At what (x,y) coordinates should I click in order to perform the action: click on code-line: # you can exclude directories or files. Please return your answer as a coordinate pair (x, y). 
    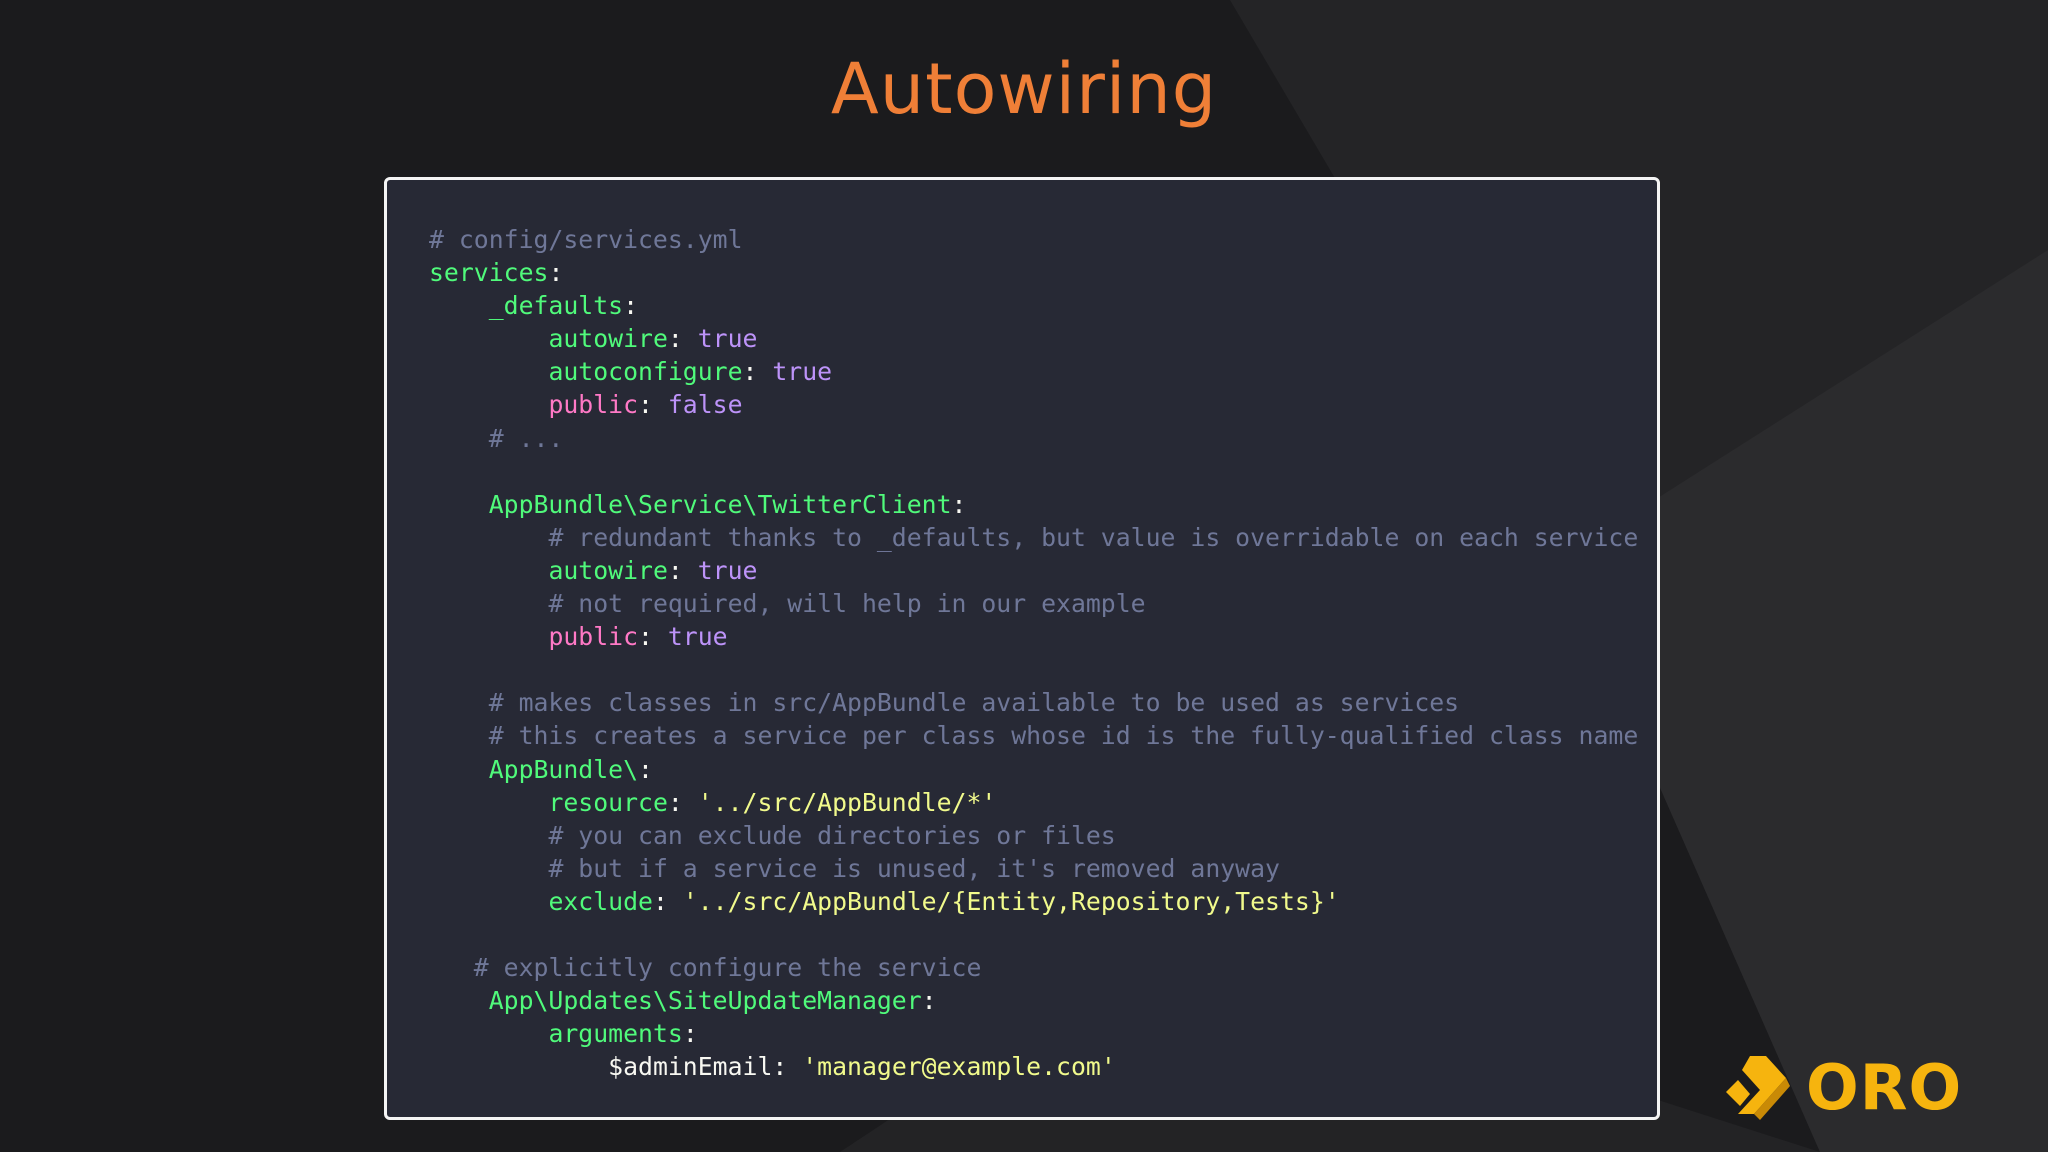
    Looking at the image, I should click on (1033, 835).